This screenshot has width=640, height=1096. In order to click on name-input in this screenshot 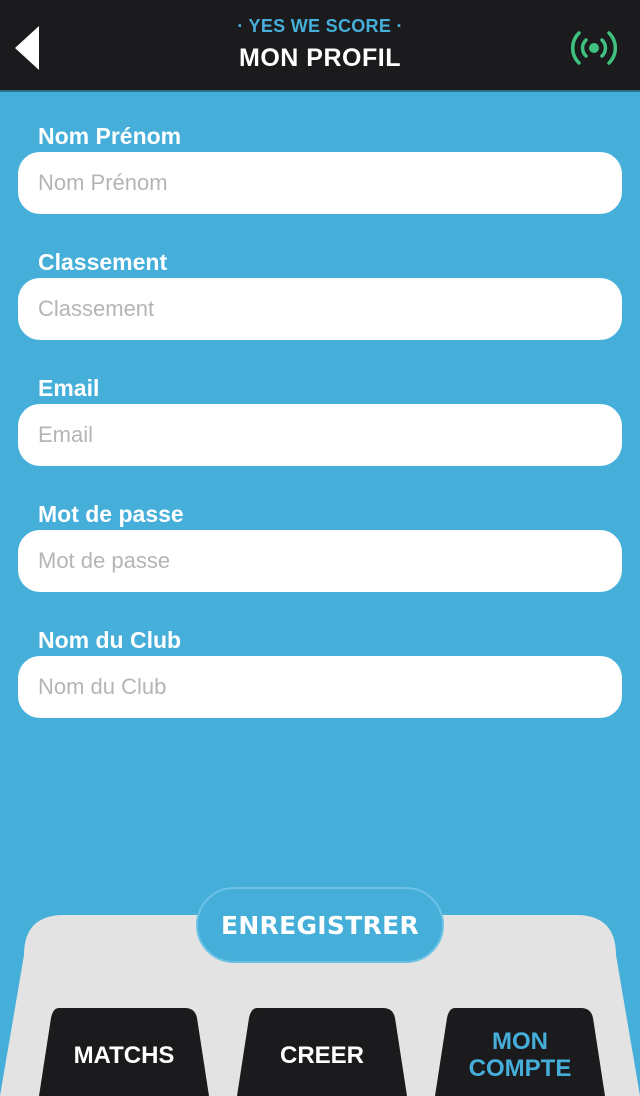, I will do `click(320, 183)`.